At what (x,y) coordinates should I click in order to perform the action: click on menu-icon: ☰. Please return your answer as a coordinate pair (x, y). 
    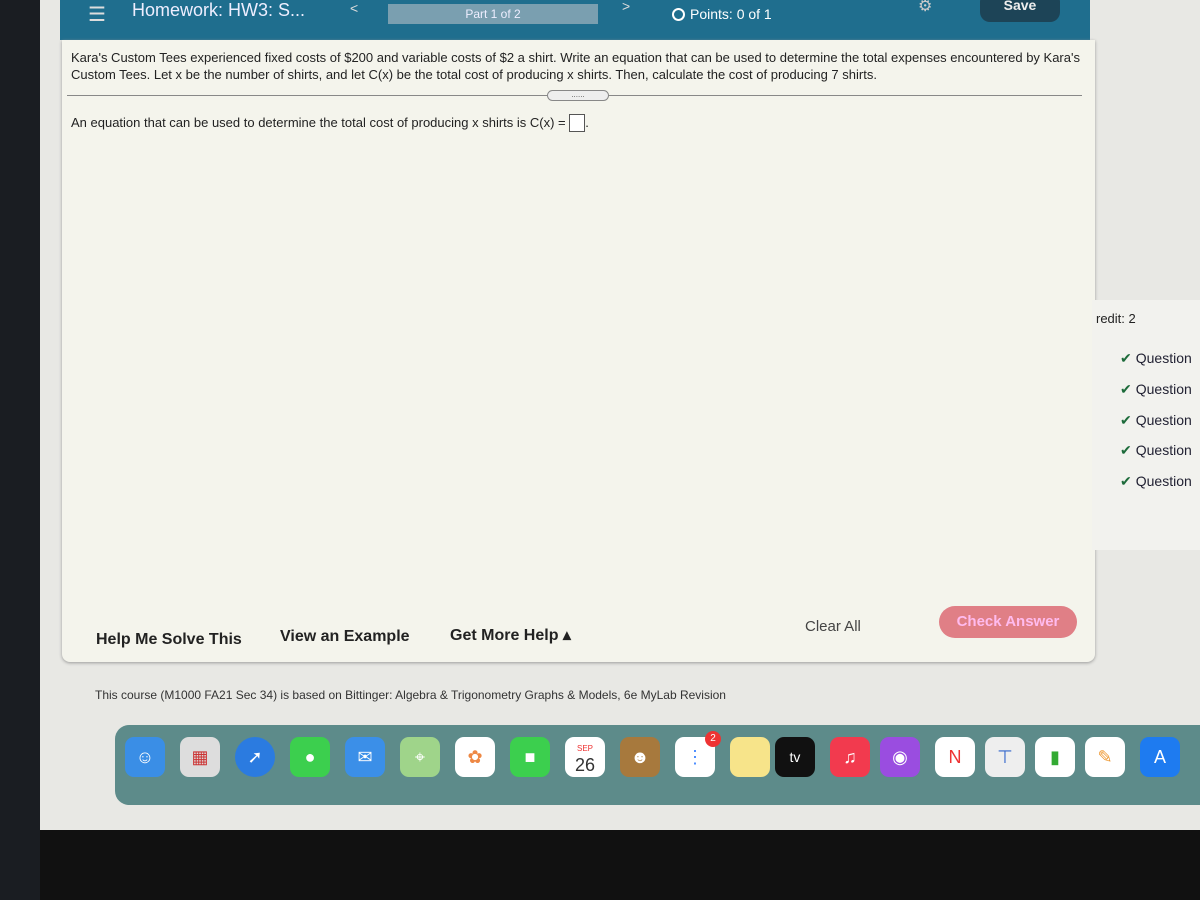
    Looking at the image, I should click on (97, 14).